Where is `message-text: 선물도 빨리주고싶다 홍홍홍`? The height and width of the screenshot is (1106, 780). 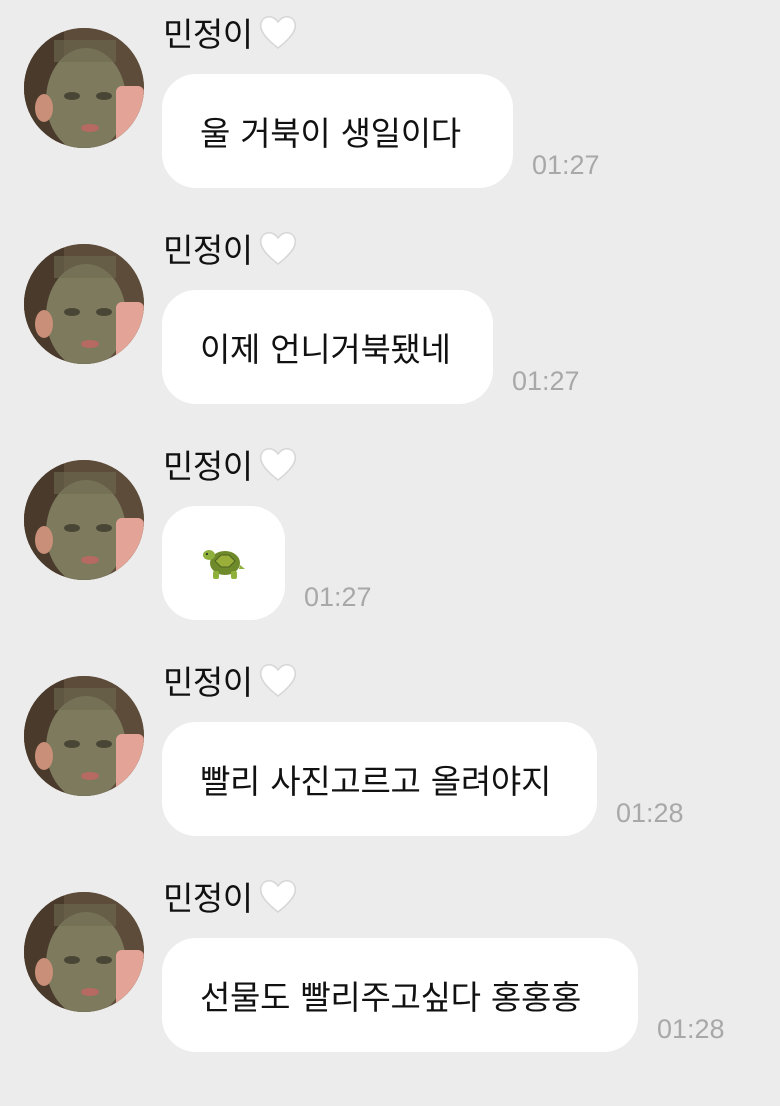 message-text: 선물도 빨리주고싶다 홍홍홍 is located at coordinates (391, 997).